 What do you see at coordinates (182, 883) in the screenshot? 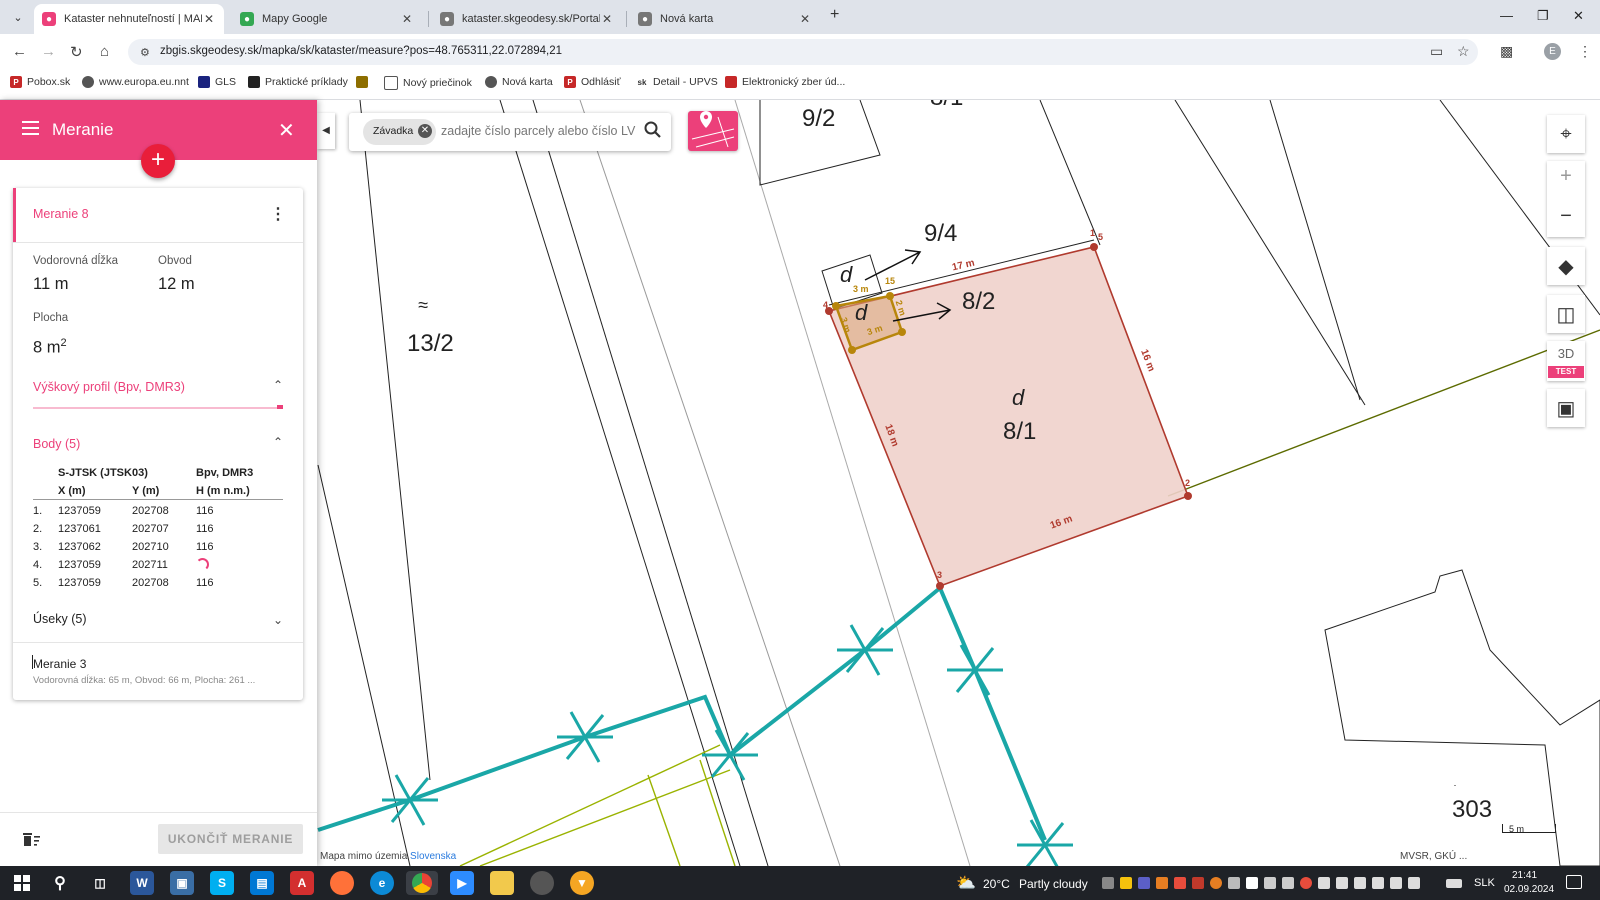
I see `store-icon: ▣` at bounding box center [182, 883].